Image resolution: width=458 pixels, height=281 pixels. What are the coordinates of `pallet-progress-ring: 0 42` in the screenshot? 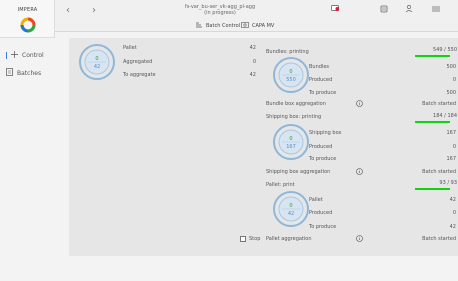 It's located at (97, 62).